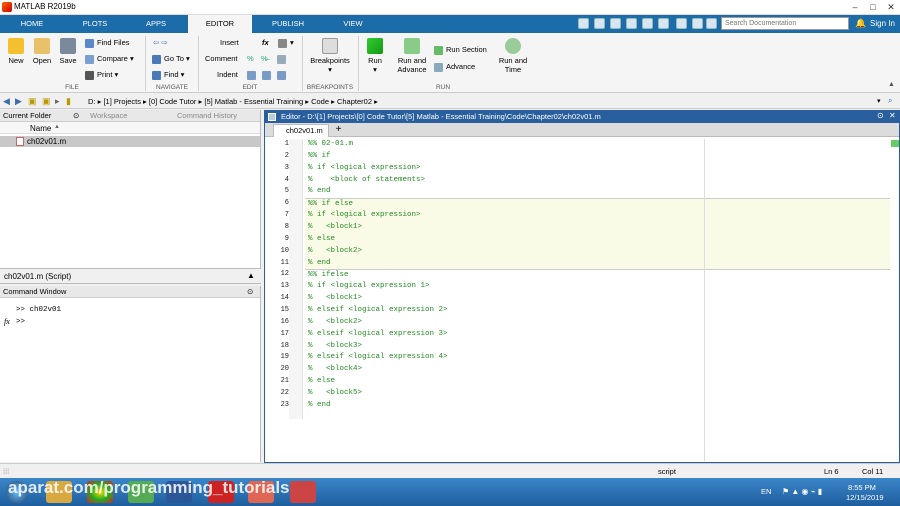  What do you see at coordinates (220, 24) in the screenshot?
I see `tab-editor: EDITOR` at bounding box center [220, 24].